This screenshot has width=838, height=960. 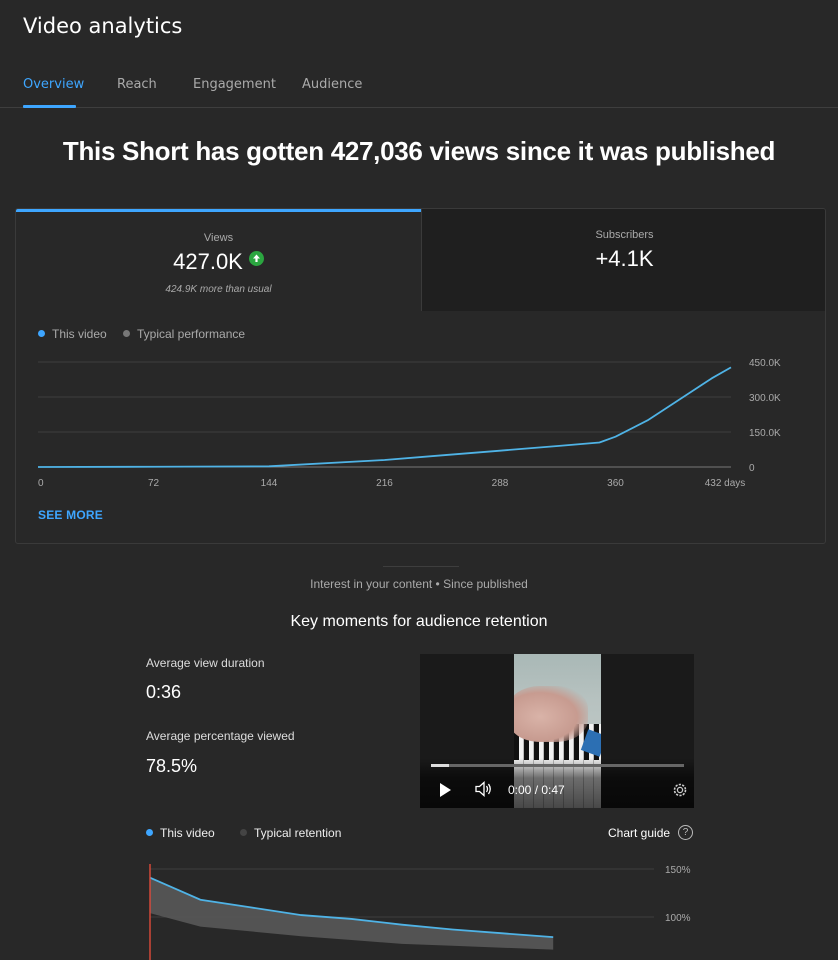 What do you see at coordinates (53, 84) in the screenshot?
I see `tab-overview: Overview` at bounding box center [53, 84].